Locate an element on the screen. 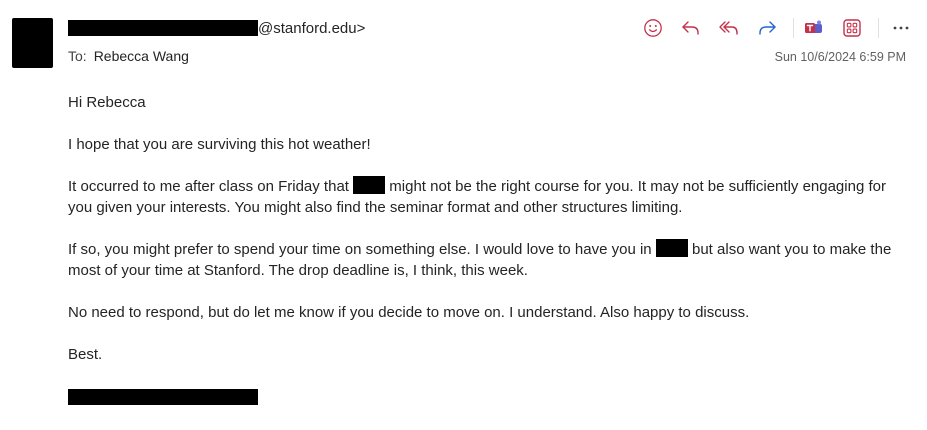 Image resolution: width=927 pixels, height=430 pixels. emoji-icon is located at coordinates (652, 28).